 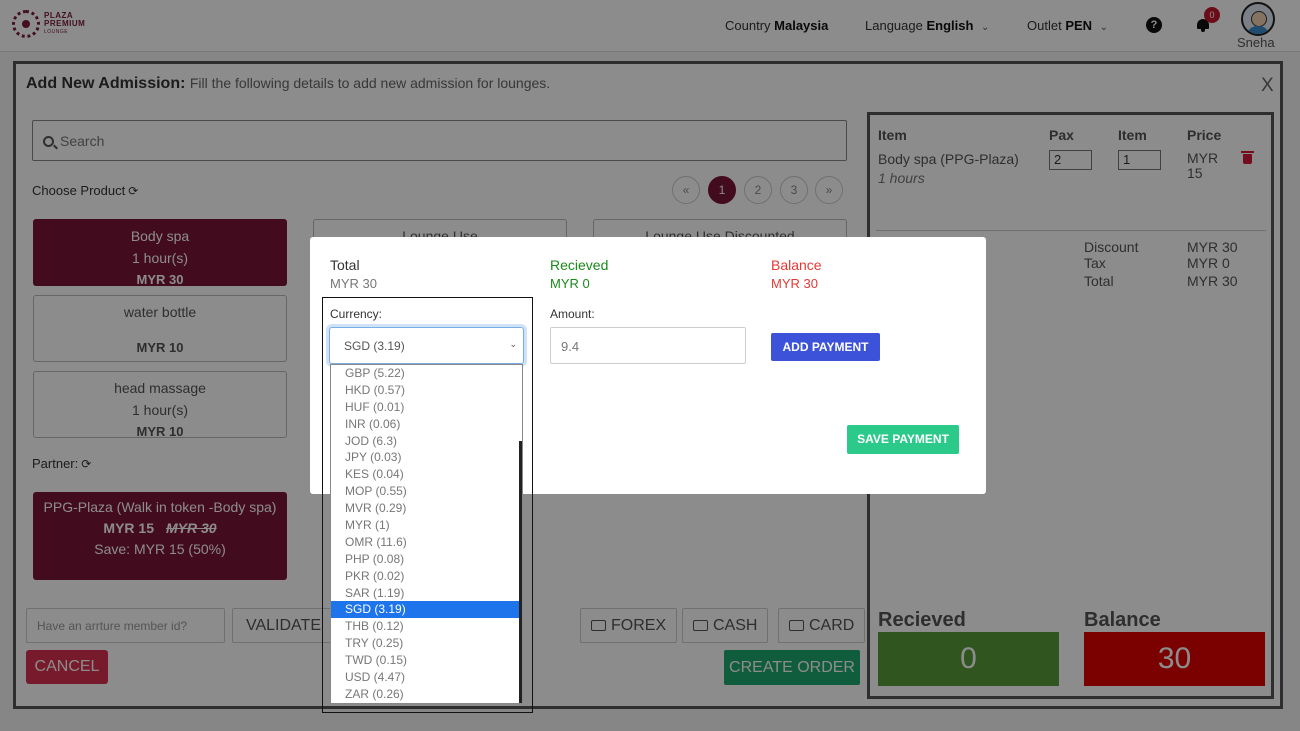 What do you see at coordinates (903, 439) in the screenshot?
I see `save-payment-button: SAVE PAYMENT` at bounding box center [903, 439].